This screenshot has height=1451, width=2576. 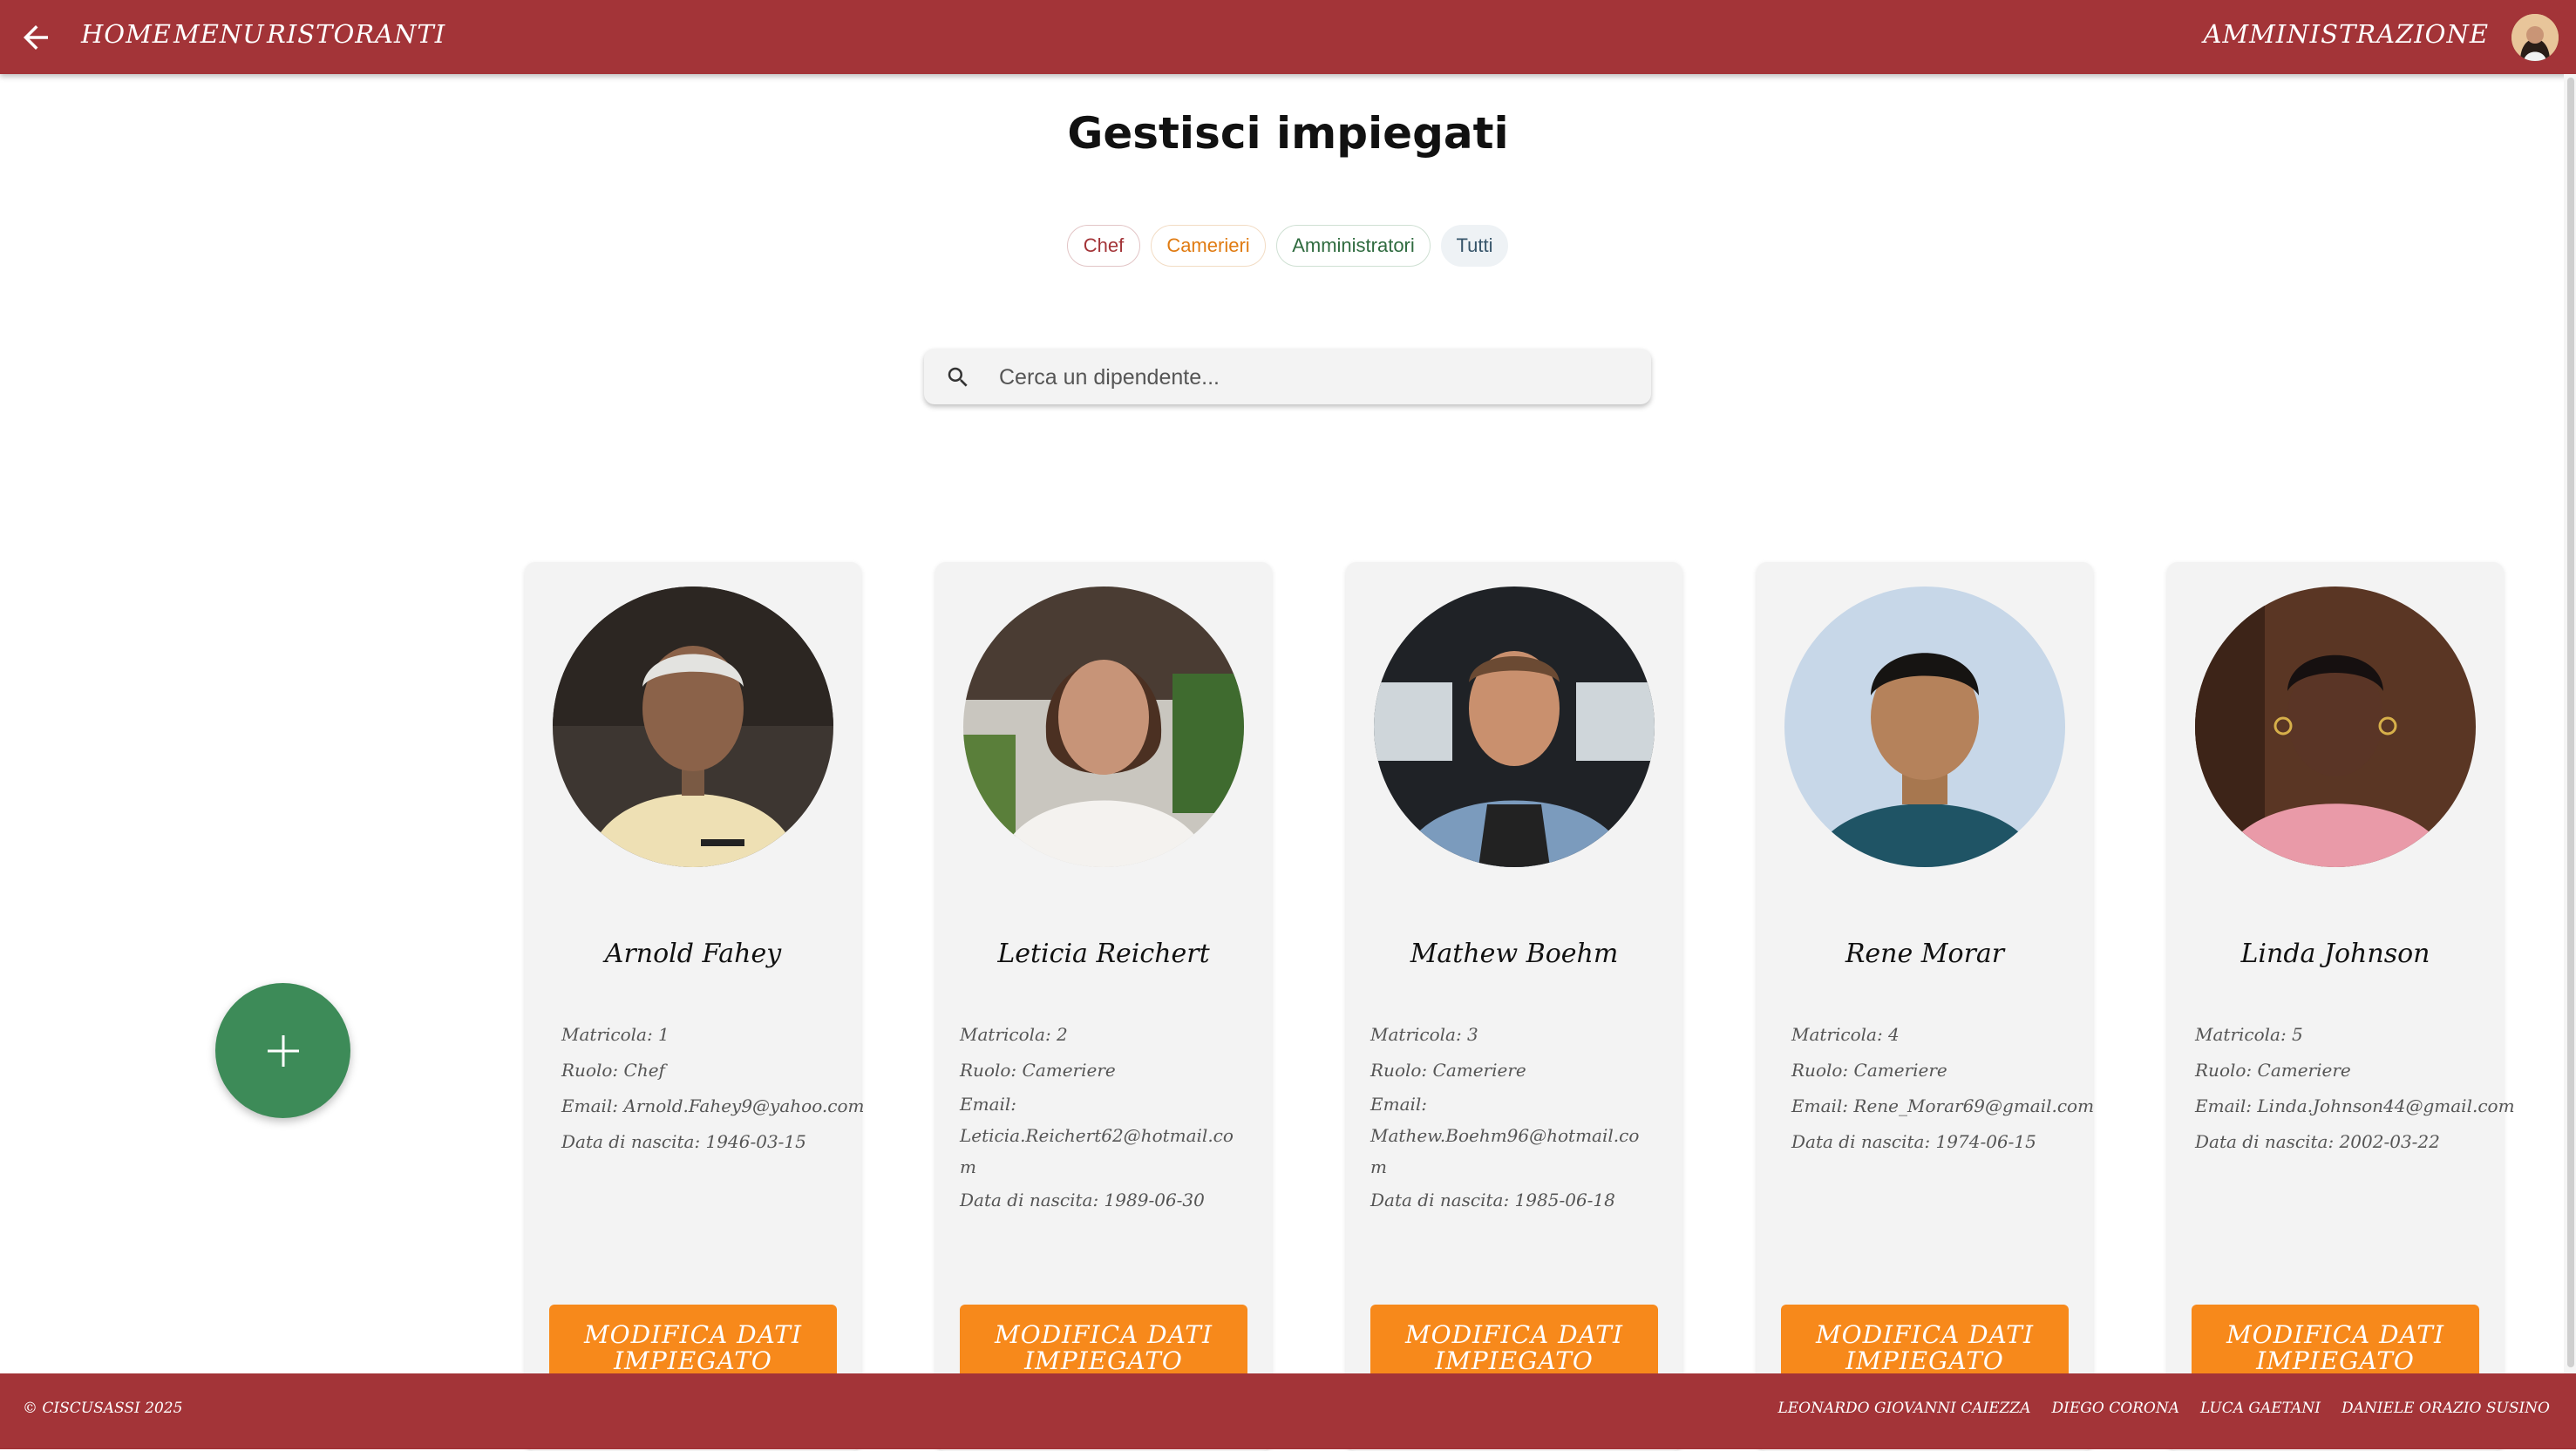 I want to click on footer-credit: LUCA GAETANI, so click(x=2260, y=1409).